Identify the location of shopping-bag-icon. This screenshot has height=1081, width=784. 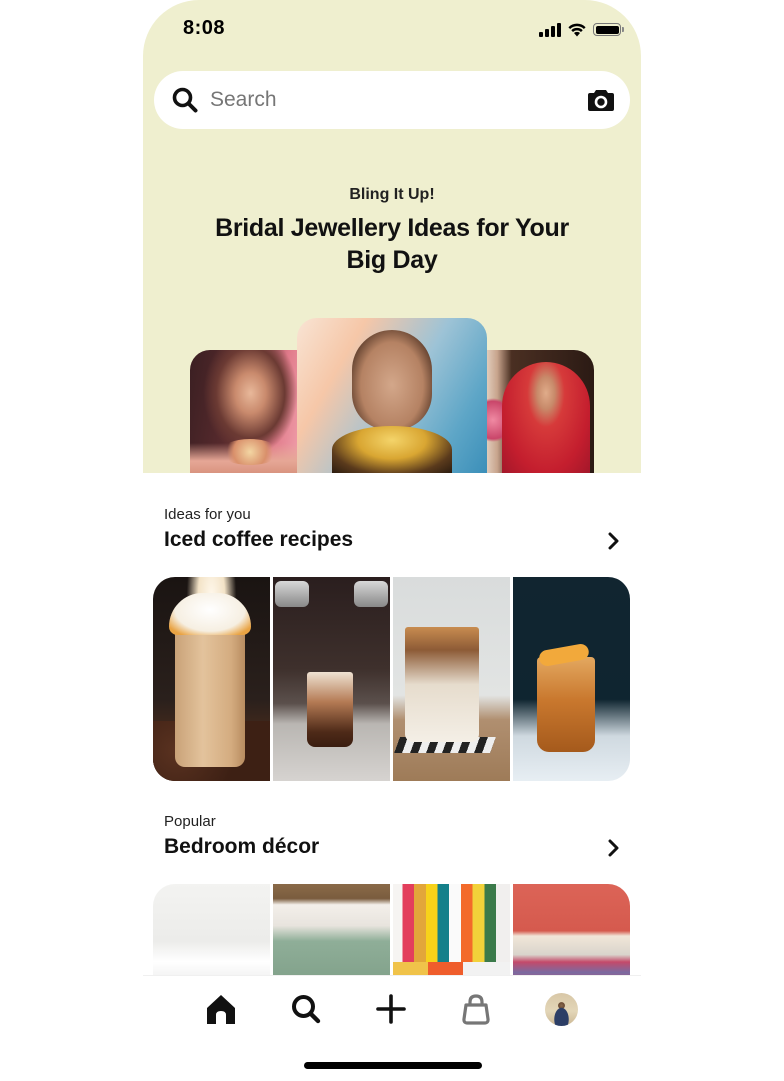
(476, 1009).